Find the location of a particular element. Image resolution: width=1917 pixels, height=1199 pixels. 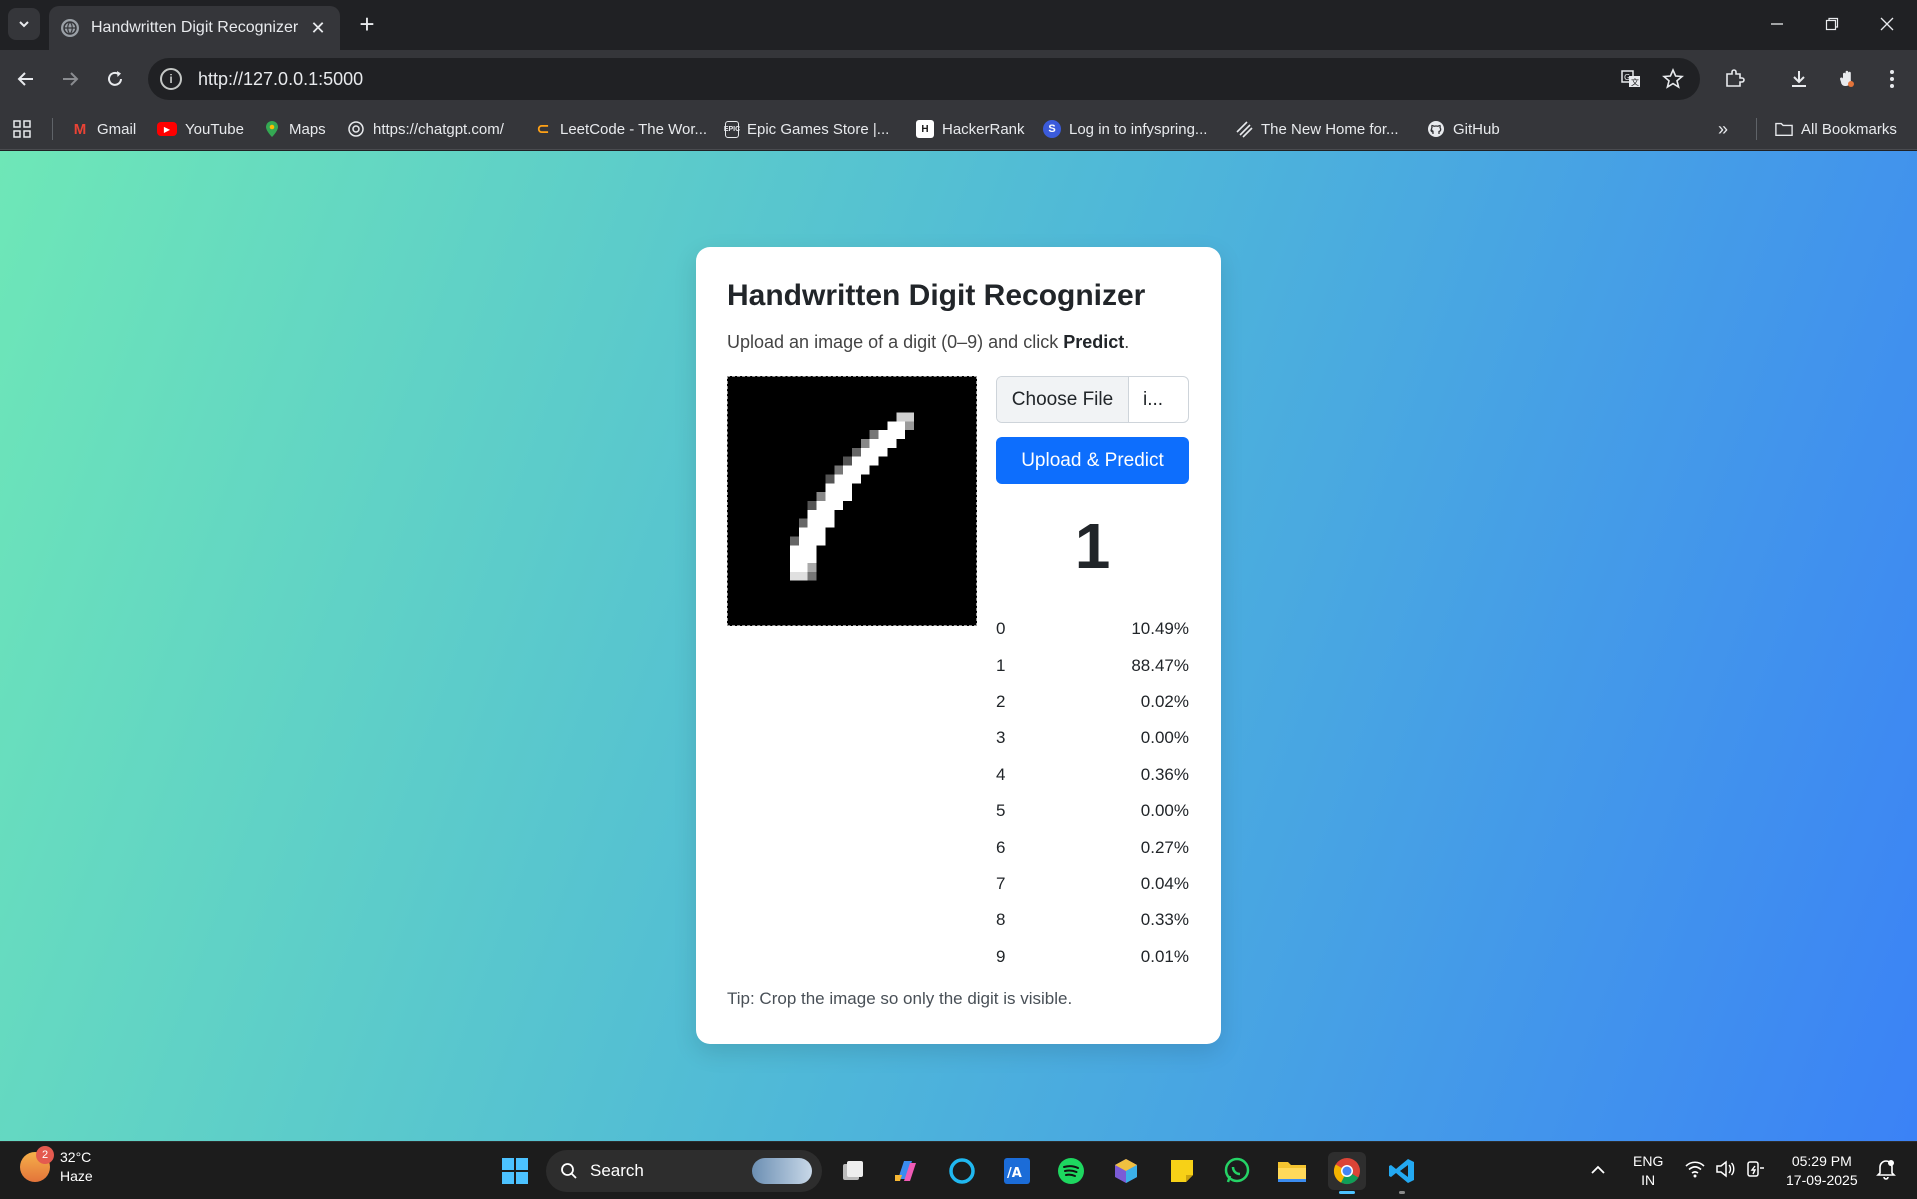

file-explorer-app is located at coordinates (1292, 1171).